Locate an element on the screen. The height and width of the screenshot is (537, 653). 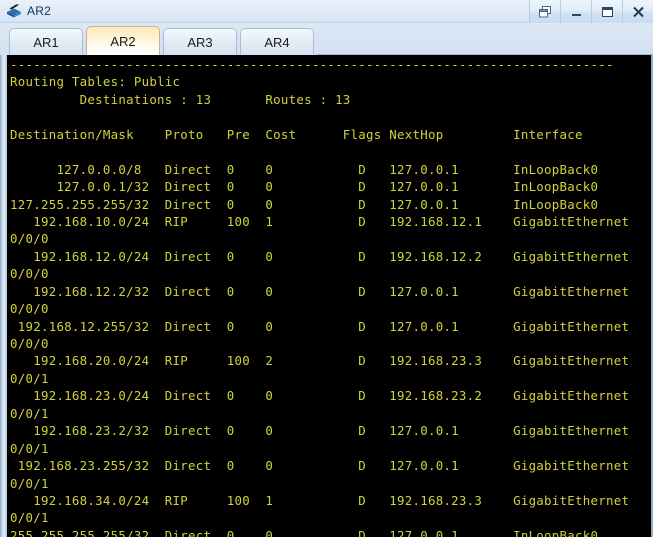
tab-ar4: AR4 is located at coordinates (277, 41).